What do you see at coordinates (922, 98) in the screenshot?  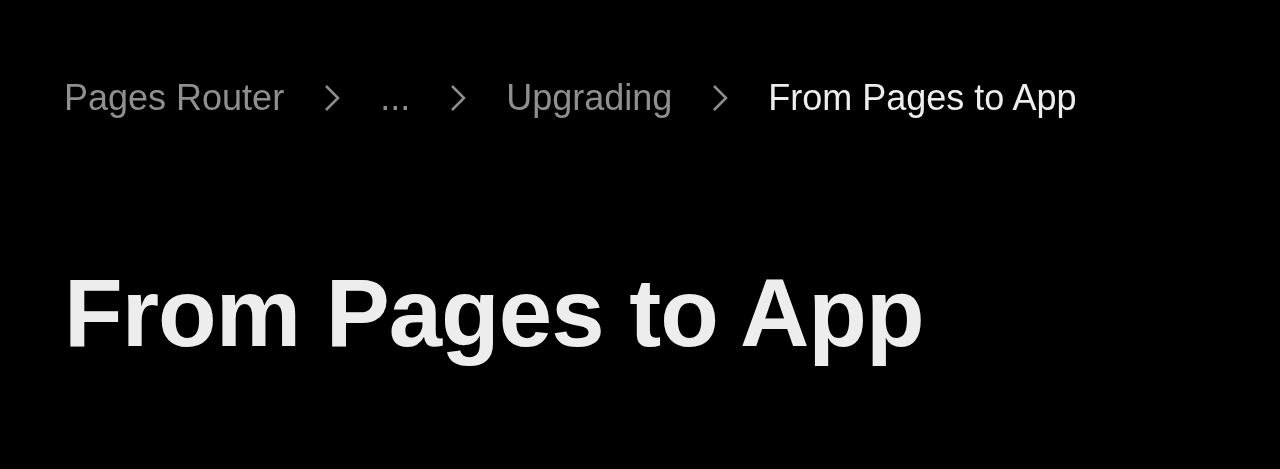 I see `breadcrumb-link: From Pages to App` at bounding box center [922, 98].